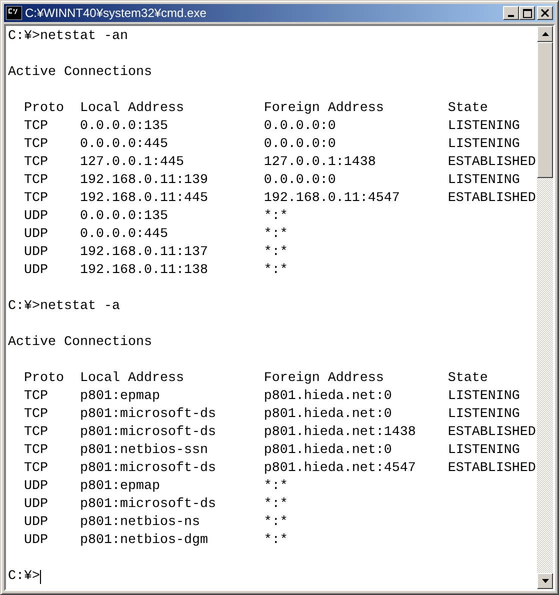 The image size is (559, 595). I want to click on table-cell: 127.0.0.1:1438, so click(320, 162).